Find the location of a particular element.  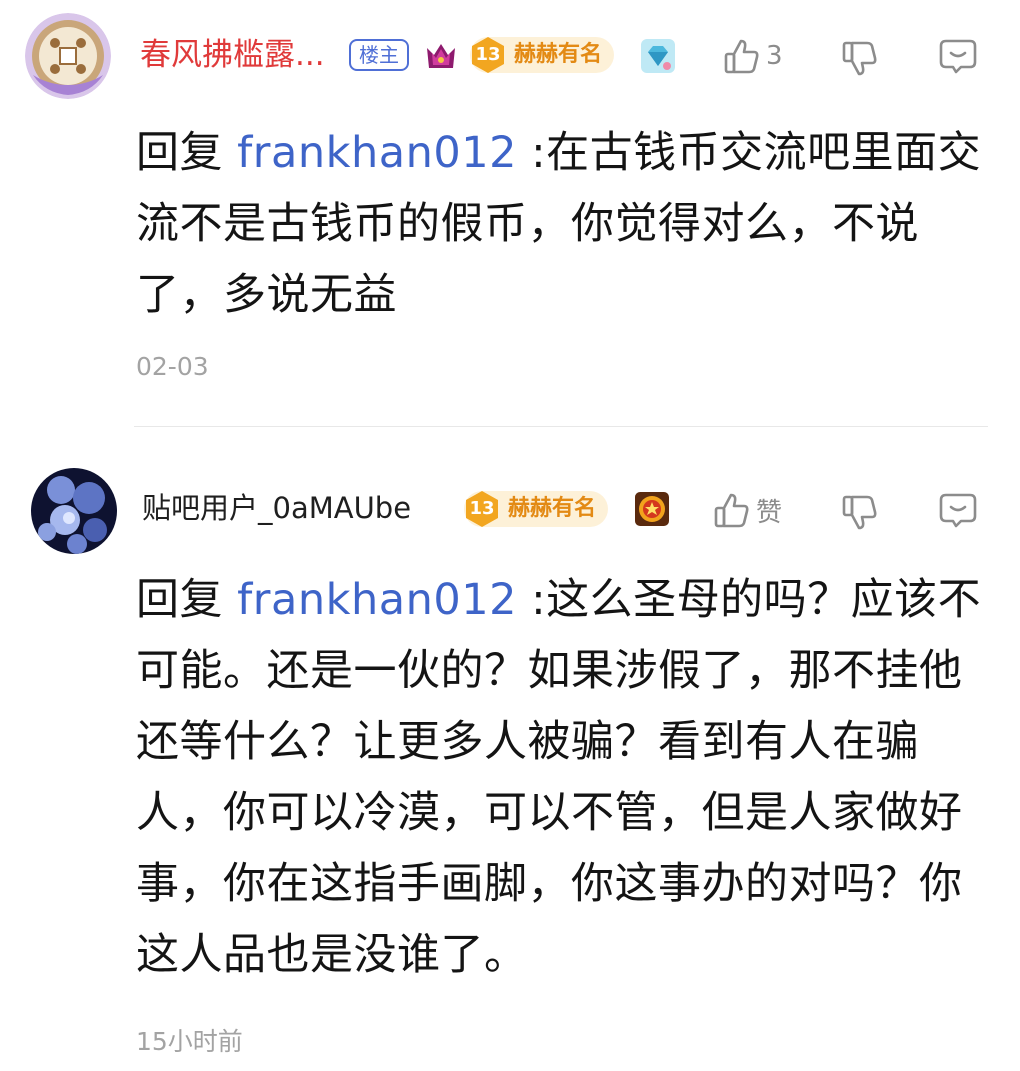

like-button: 3 is located at coordinates (752, 56).